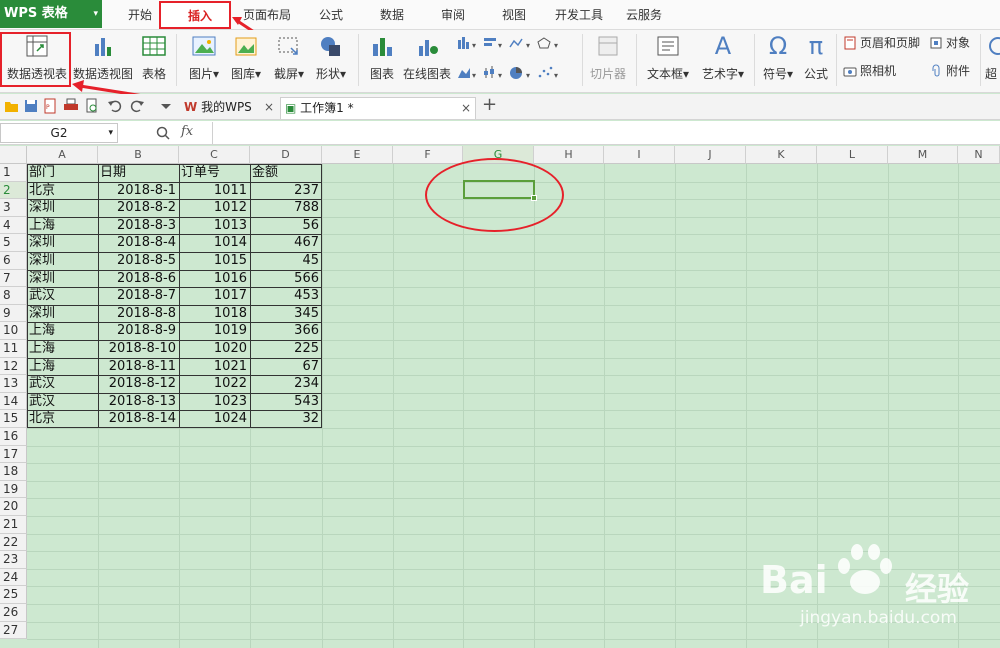 This screenshot has height=648, width=1000. Describe the element at coordinates (62, 173) in the screenshot. I see `cell-a1: 部门` at that location.